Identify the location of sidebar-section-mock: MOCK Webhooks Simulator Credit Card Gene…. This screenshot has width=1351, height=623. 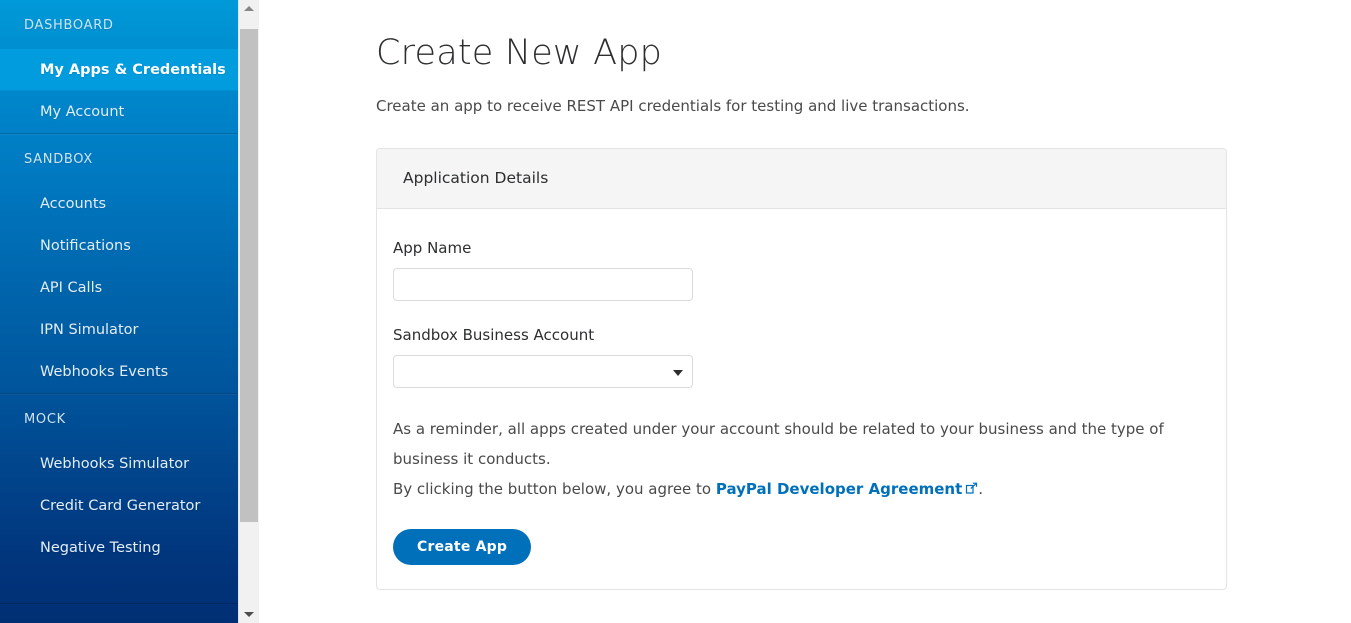
(119, 481).